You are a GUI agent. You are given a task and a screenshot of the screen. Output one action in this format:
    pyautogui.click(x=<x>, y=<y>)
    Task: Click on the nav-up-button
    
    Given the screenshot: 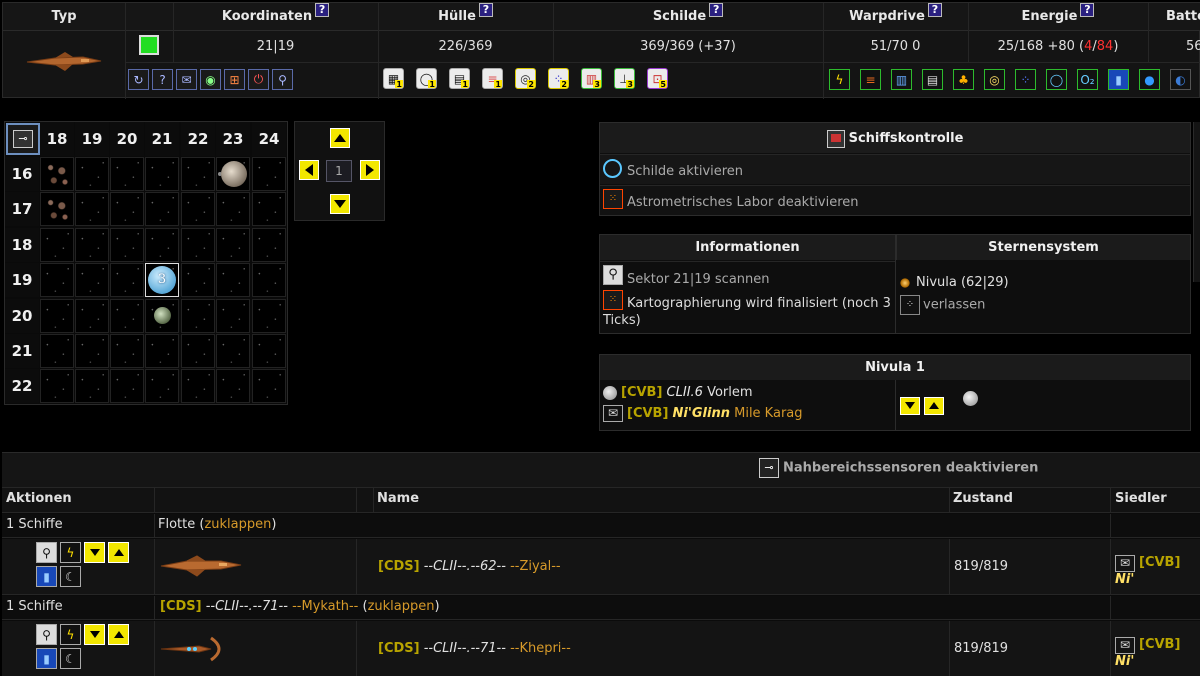 What is the action you would take?
    pyautogui.click(x=340, y=138)
    